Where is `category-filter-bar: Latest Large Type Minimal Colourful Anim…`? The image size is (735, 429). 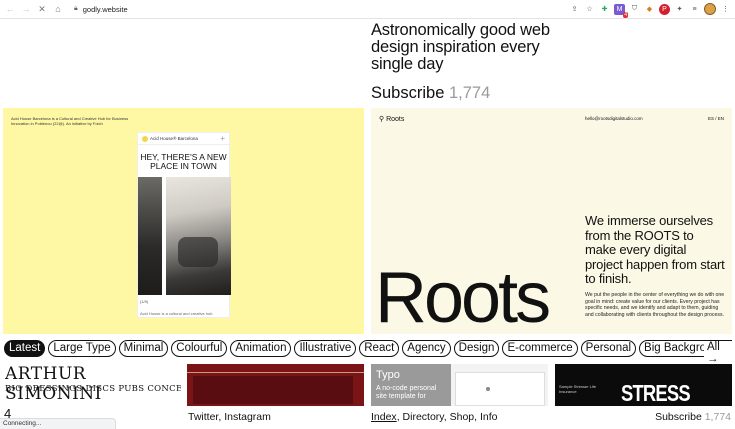 category-filter-bar: Latest Large Type Minimal Colourful Anim… is located at coordinates (368, 349).